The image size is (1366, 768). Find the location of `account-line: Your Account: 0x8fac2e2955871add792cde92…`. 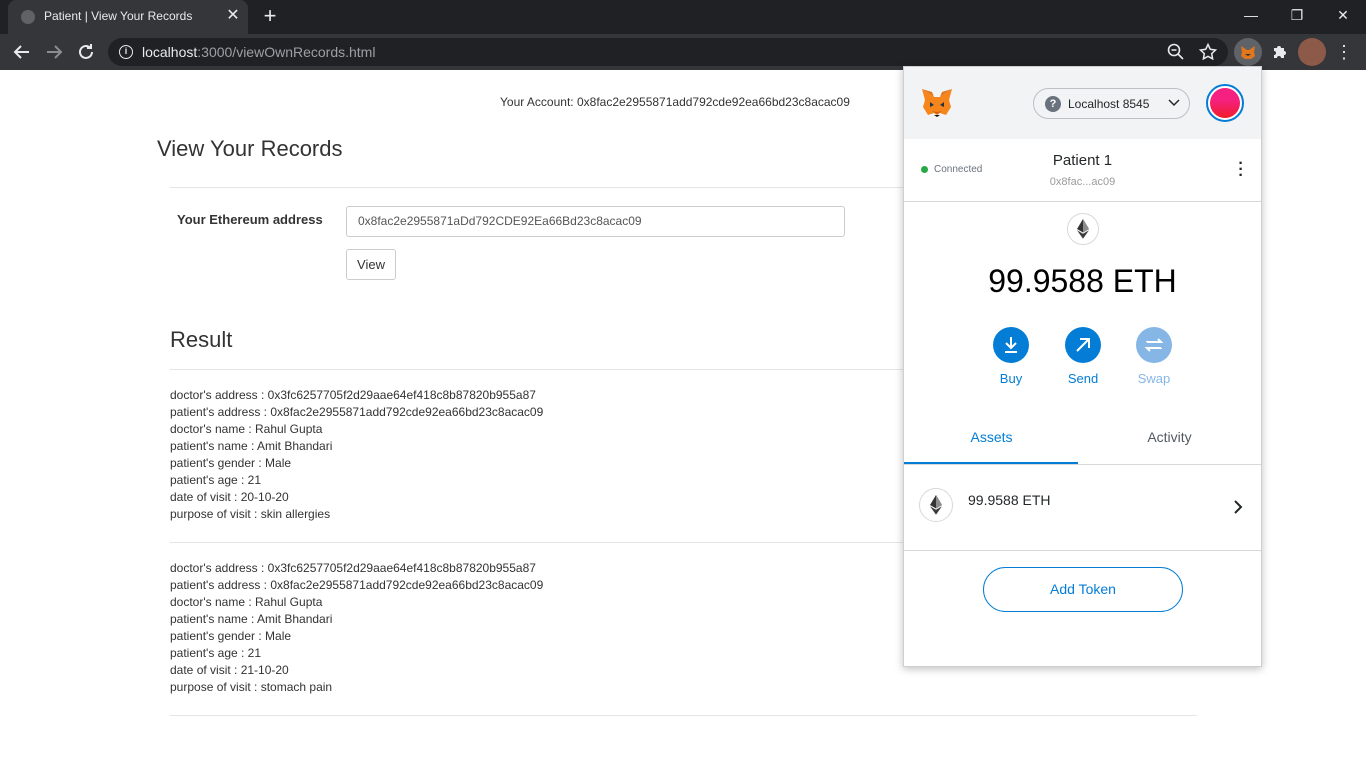

account-line: Your Account: 0x8fac2e2955871add792cde92… is located at coordinates (675, 102).